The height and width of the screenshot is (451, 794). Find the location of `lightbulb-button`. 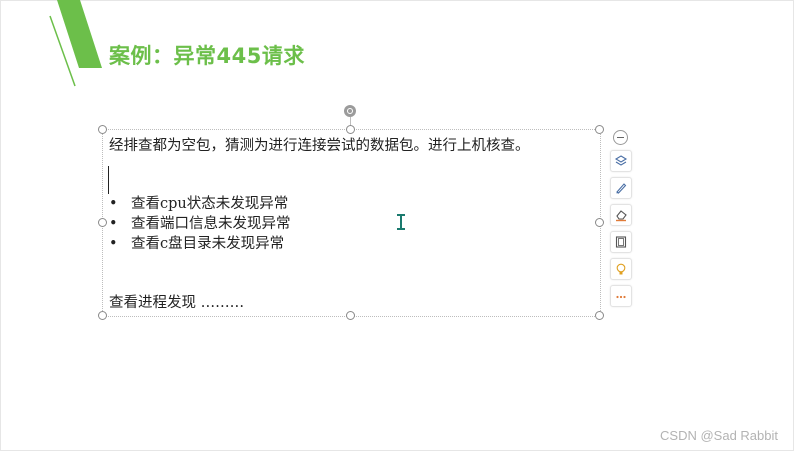

lightbulb-button is located at coordinates (621, 269).